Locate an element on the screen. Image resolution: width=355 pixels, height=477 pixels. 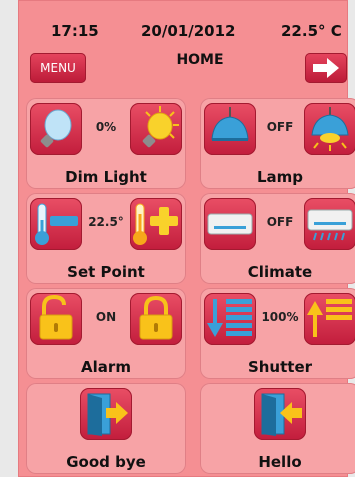
ac-off-icon is located at coordinates (230, 224).